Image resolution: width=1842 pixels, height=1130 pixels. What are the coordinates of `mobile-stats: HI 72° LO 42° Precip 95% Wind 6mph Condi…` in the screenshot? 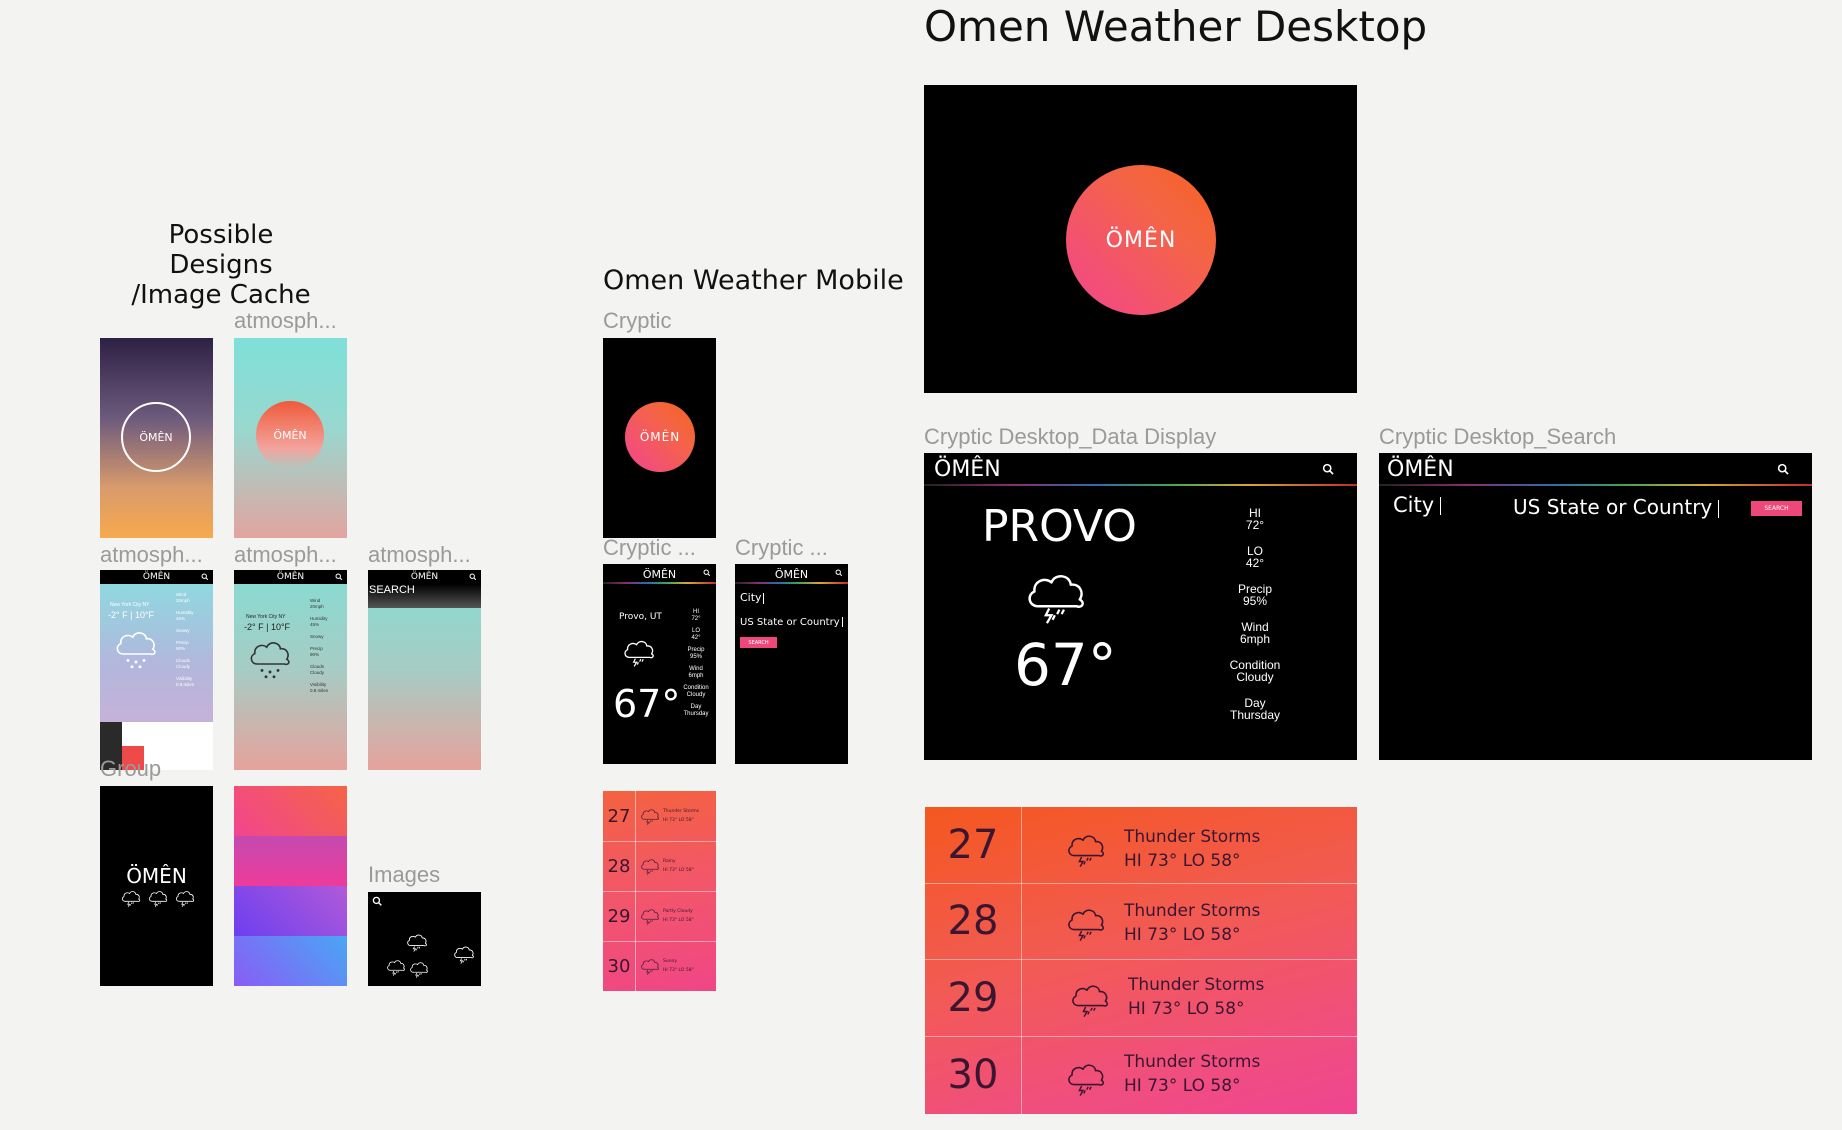 It's located at (696, 663).